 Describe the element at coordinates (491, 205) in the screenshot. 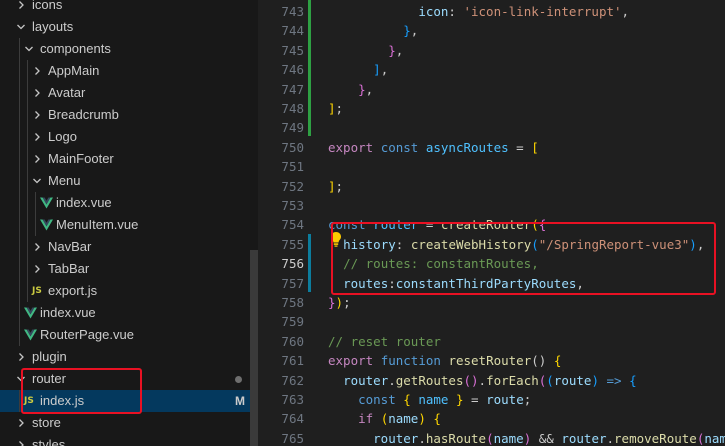

I see `code-line: 753` at that location.